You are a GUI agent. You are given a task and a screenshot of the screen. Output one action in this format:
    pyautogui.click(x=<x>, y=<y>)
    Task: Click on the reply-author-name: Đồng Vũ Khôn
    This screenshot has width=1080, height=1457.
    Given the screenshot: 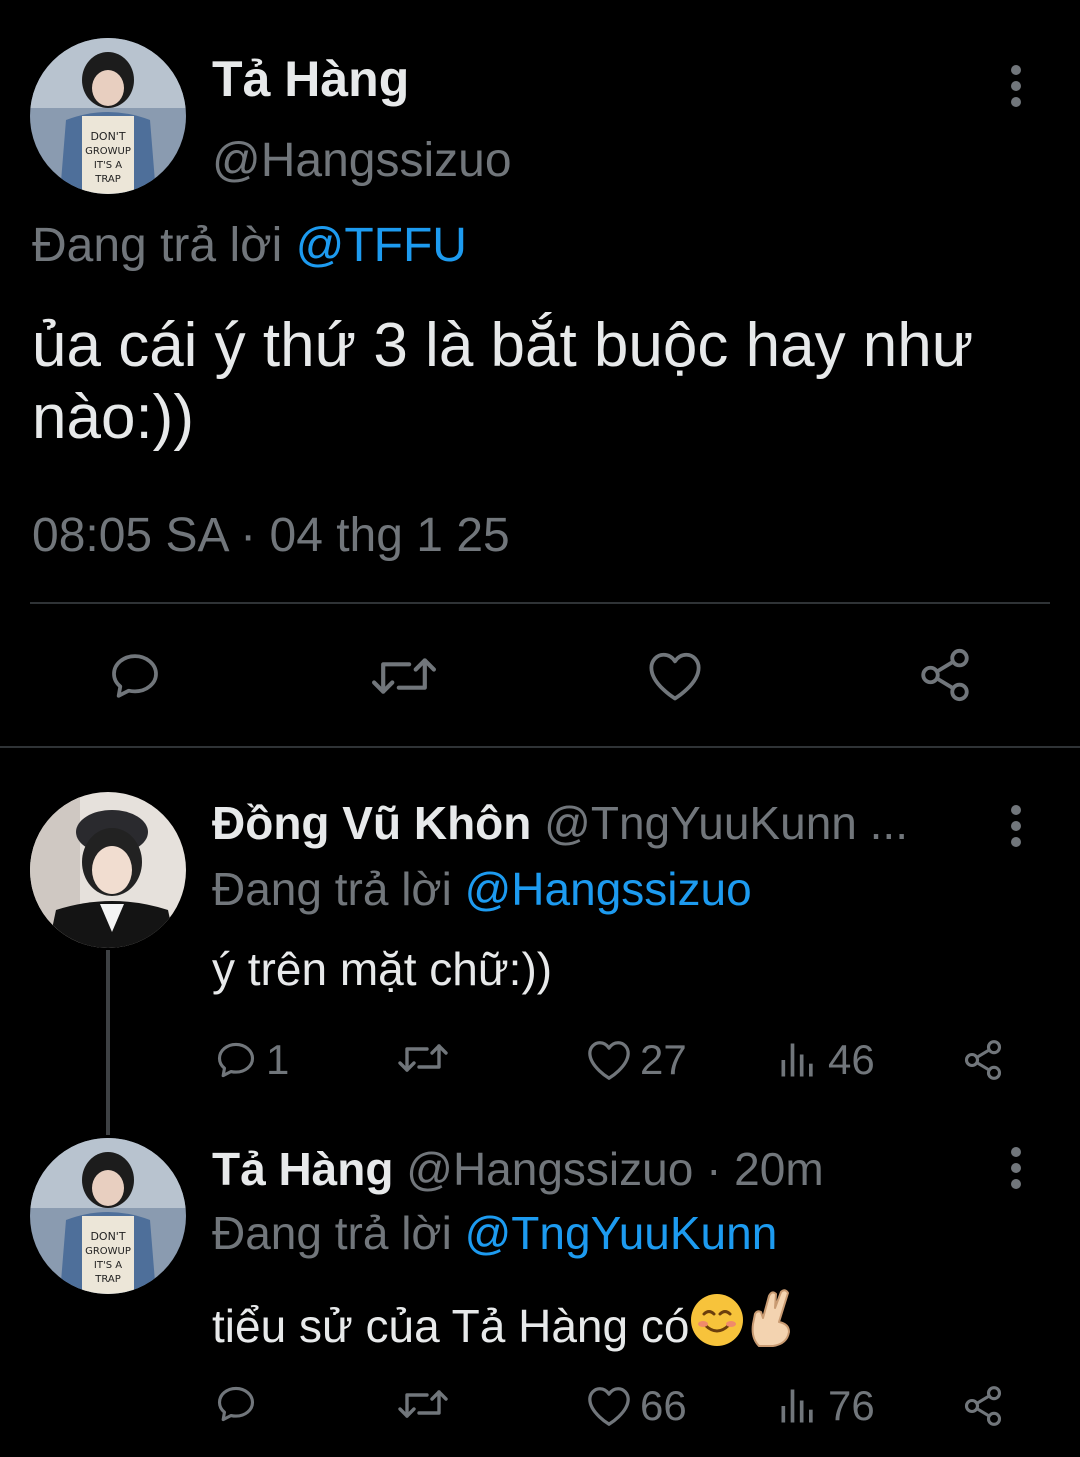 What is the action you would take?
    pyautogui.click(x=371, y=823)
    